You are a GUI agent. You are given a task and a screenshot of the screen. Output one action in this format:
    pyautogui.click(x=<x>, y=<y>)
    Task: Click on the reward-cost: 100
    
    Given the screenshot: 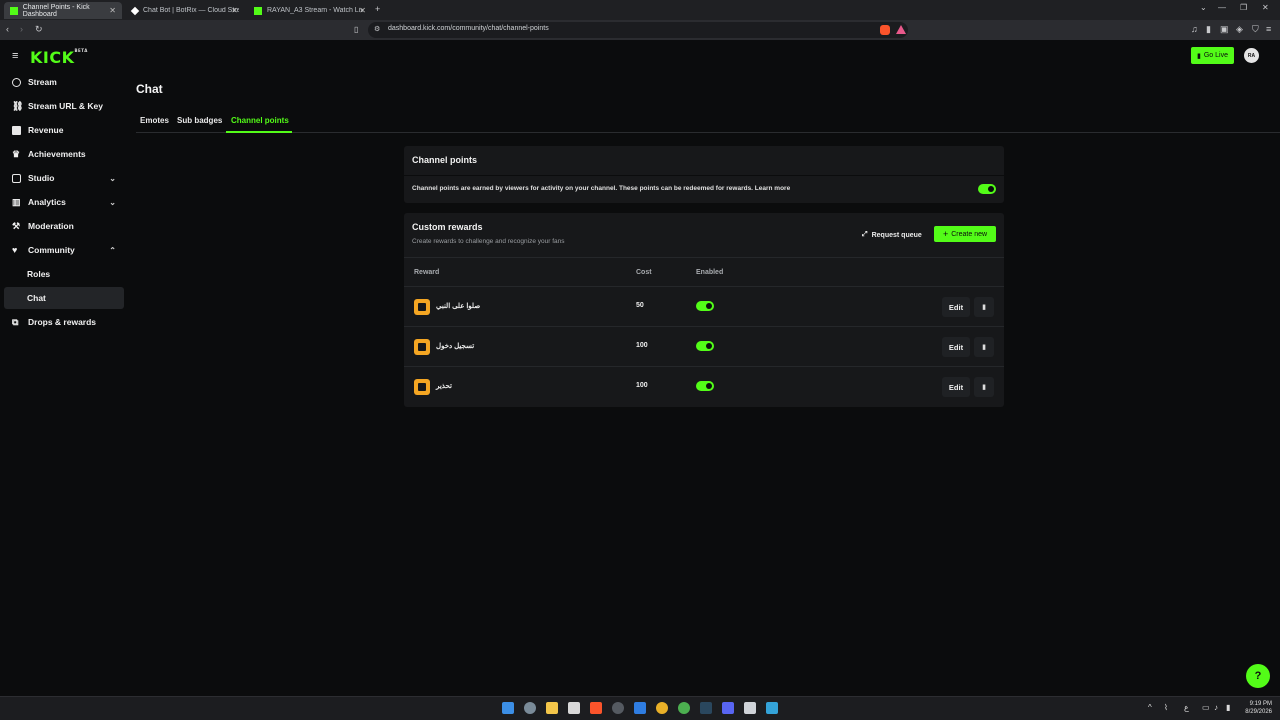 What is the action you would take?
    pyautogui.click(x=642, y=345)
    